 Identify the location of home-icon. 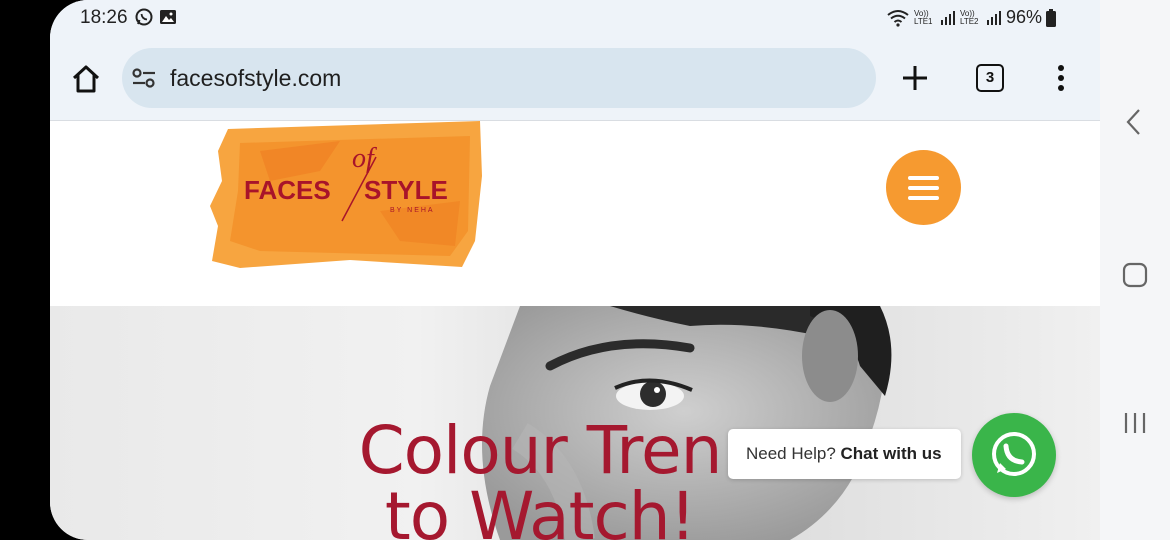
(86, 79).